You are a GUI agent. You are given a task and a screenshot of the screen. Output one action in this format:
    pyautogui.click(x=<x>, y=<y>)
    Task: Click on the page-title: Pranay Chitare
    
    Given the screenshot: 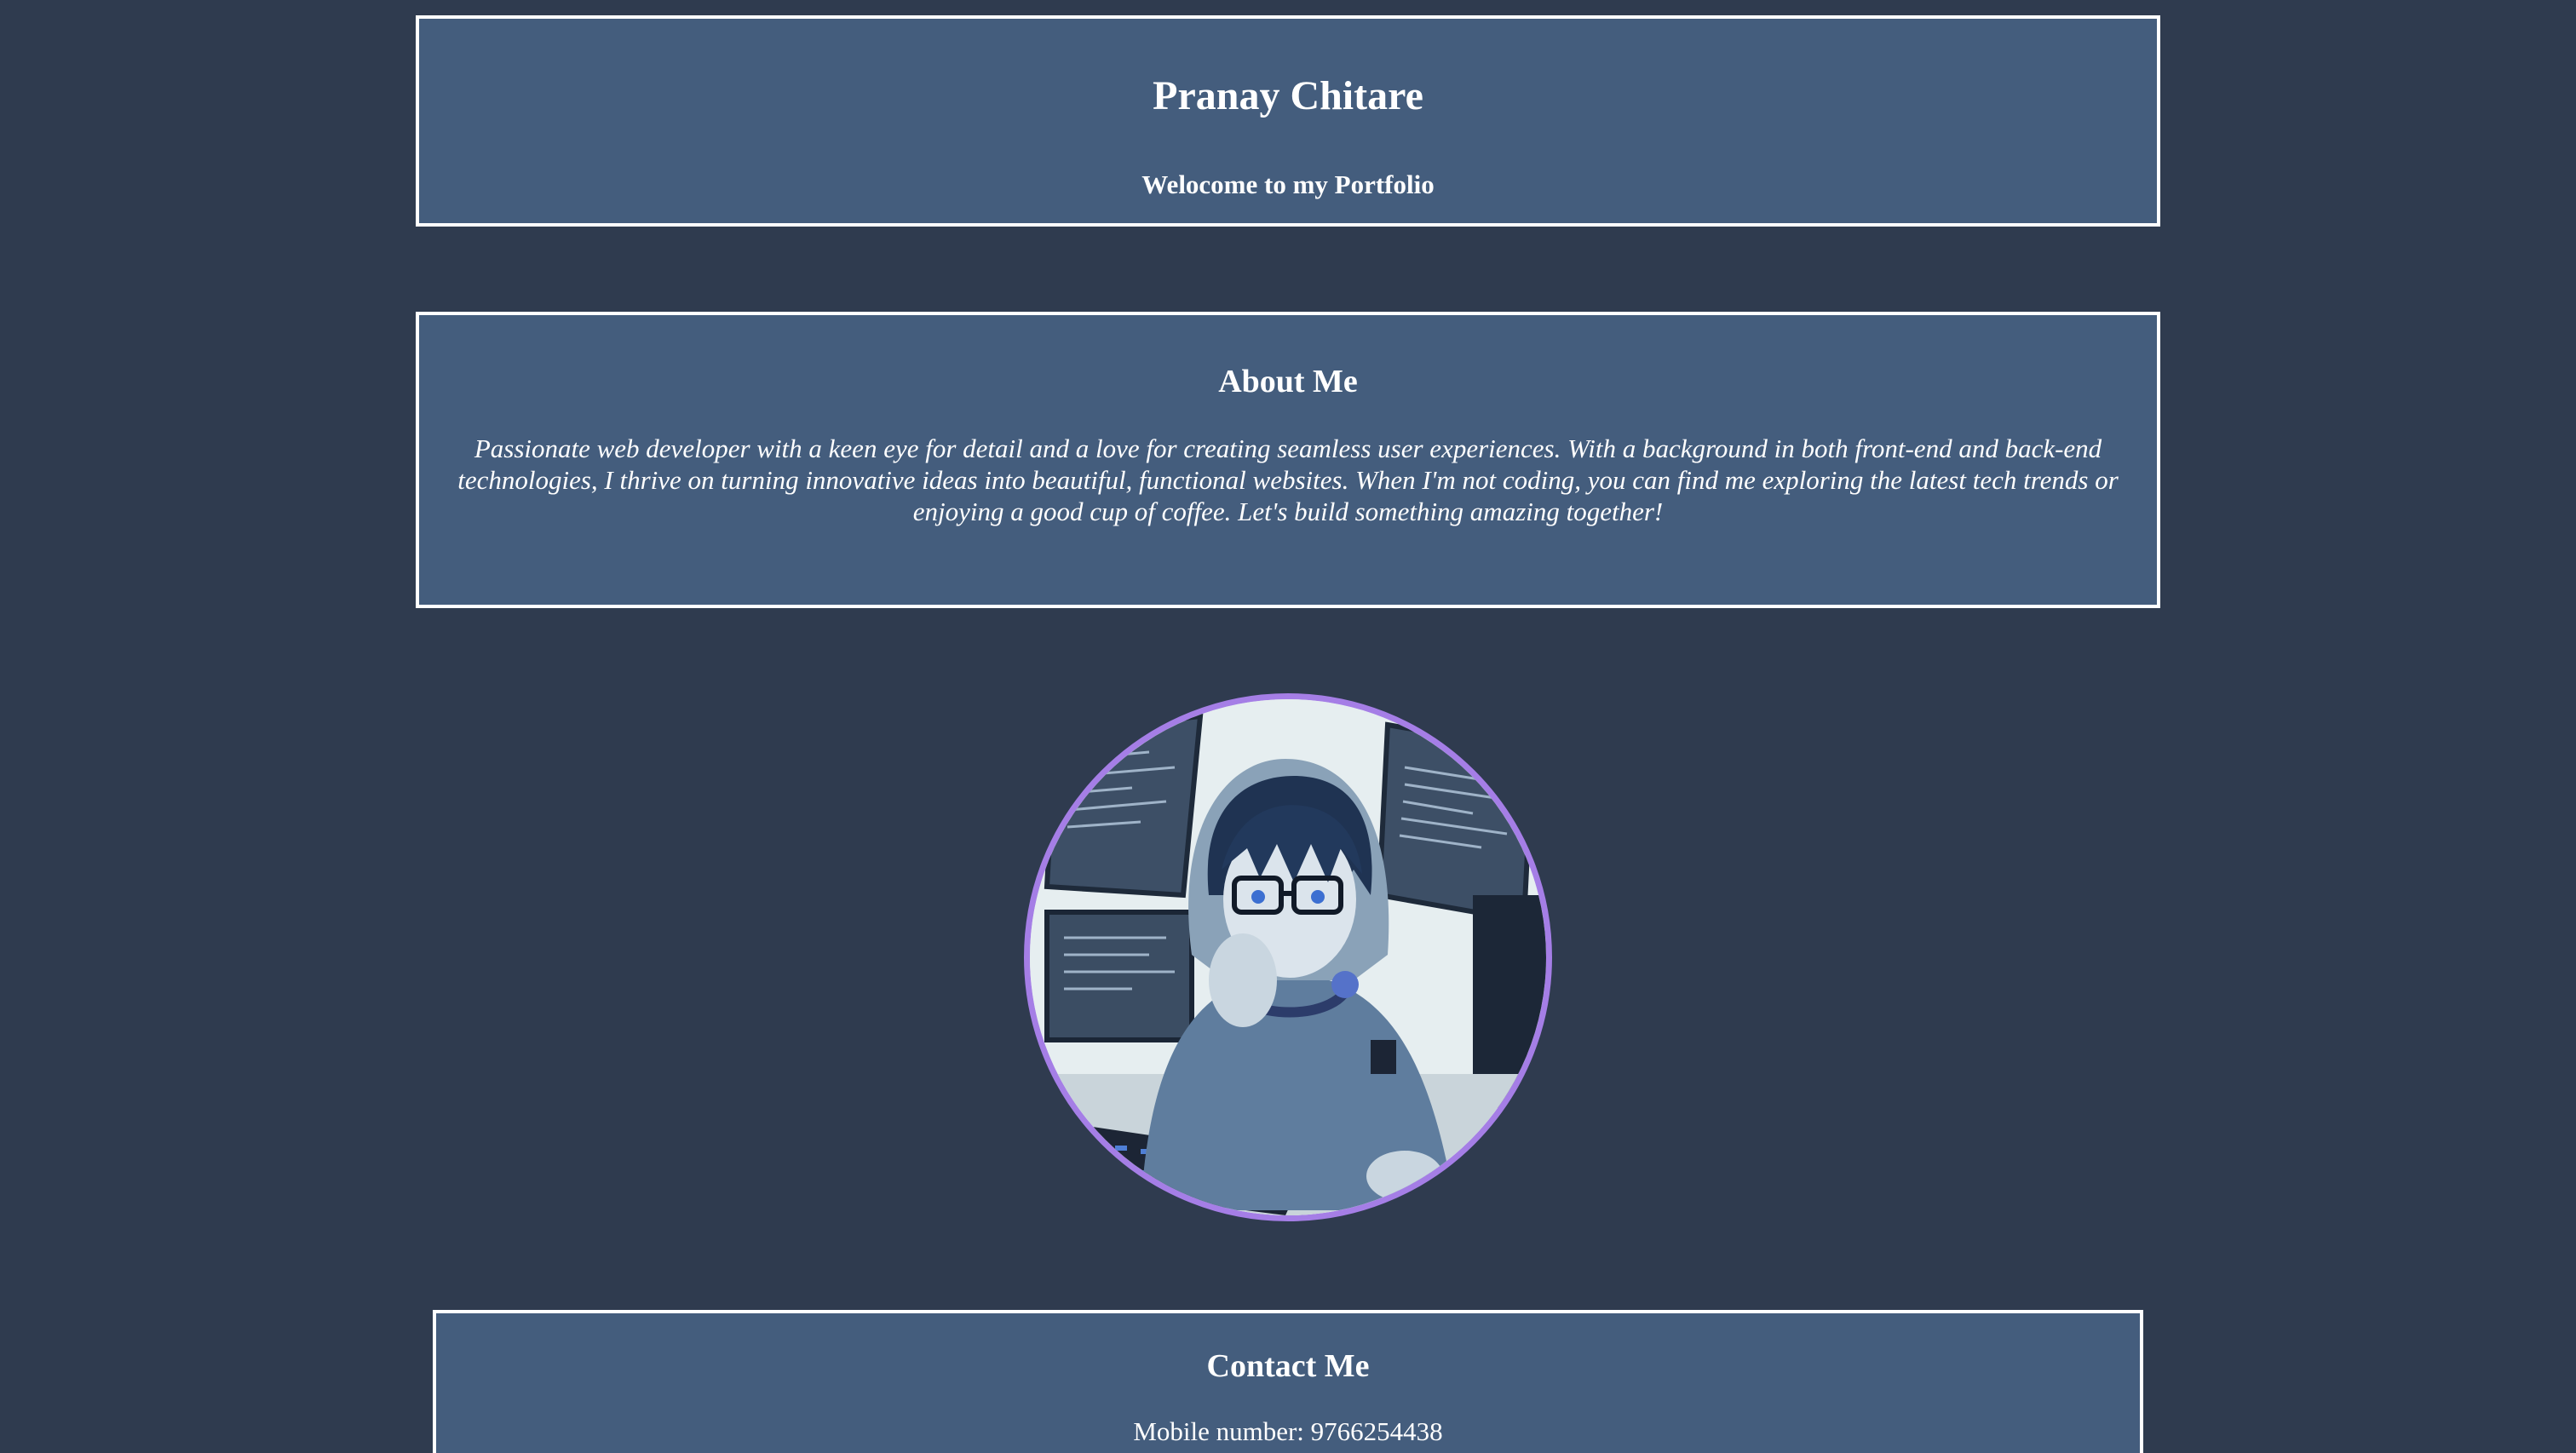 What is the action you would take?
    pyautogui.click(x=1288, y=95)
    